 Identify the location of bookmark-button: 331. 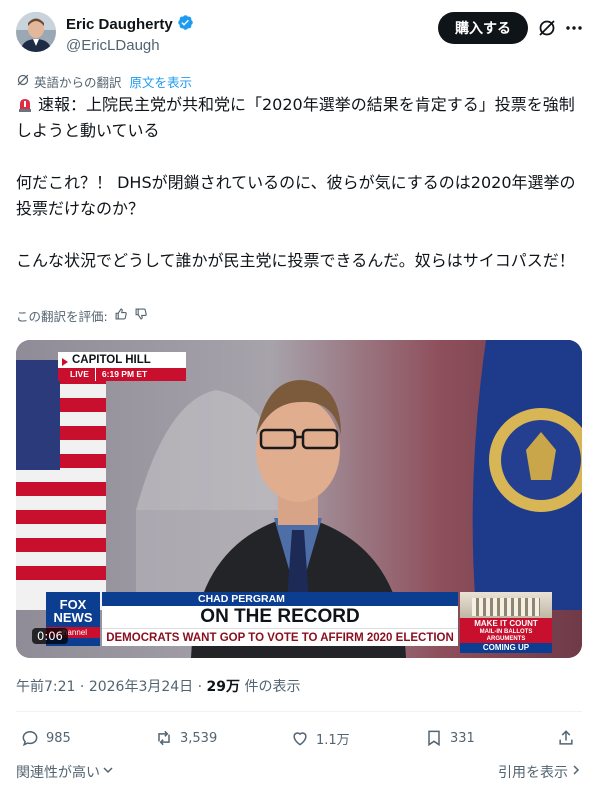
(449, 738).